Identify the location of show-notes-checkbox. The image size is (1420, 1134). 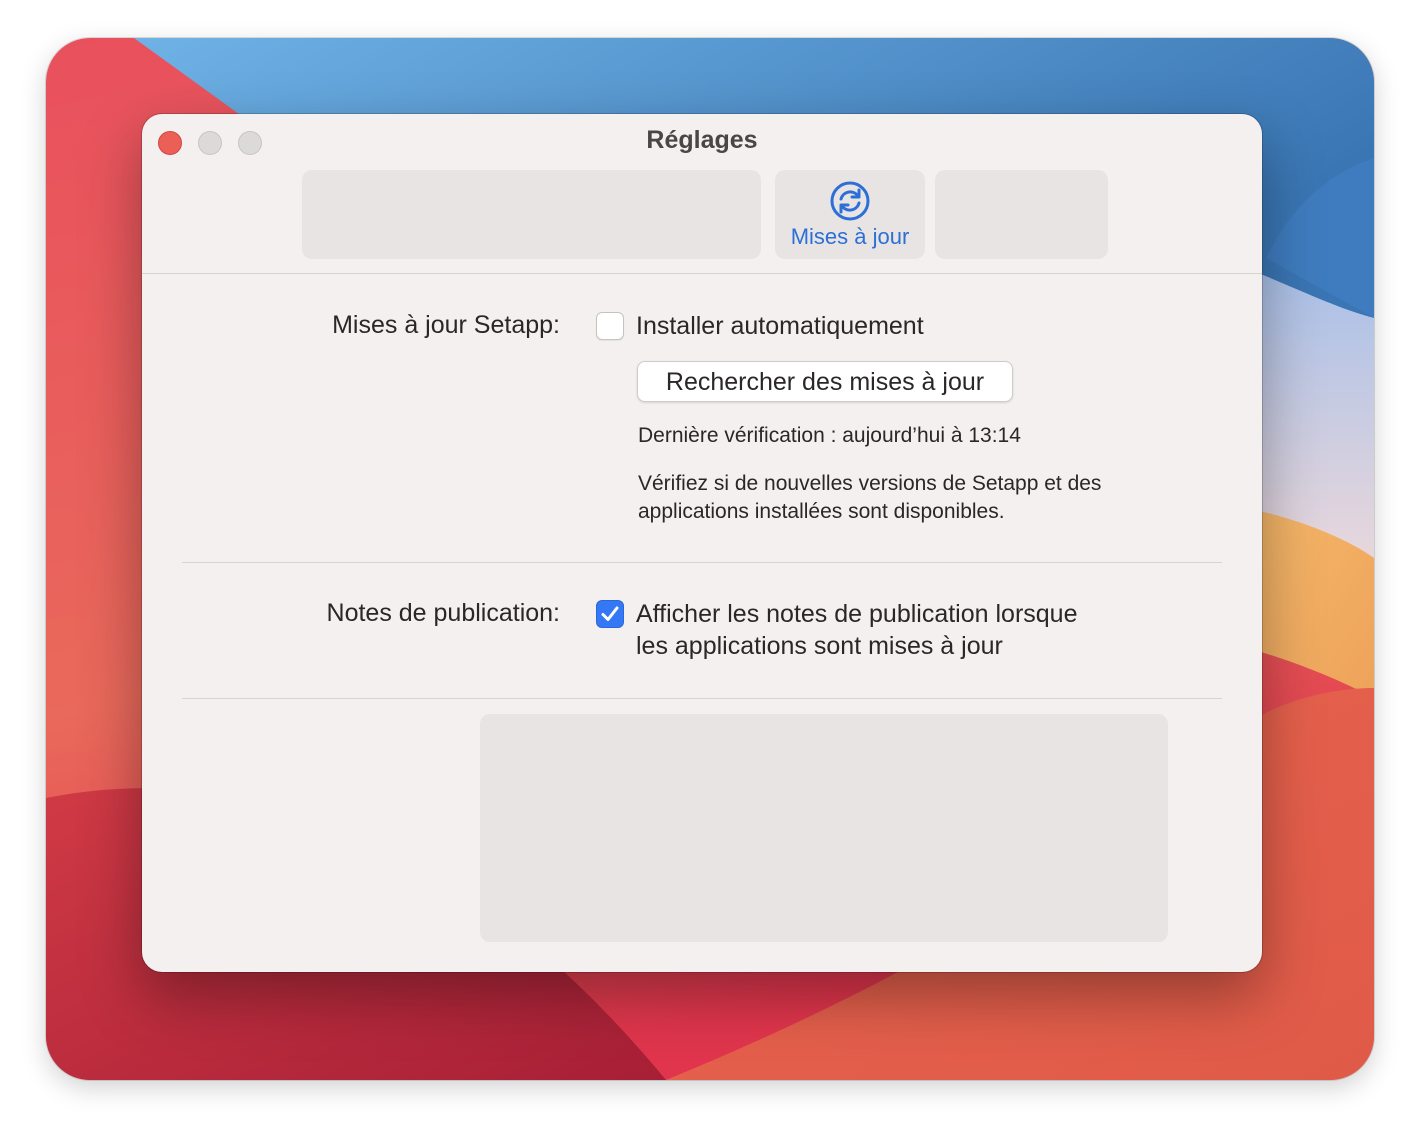
(610, 614).